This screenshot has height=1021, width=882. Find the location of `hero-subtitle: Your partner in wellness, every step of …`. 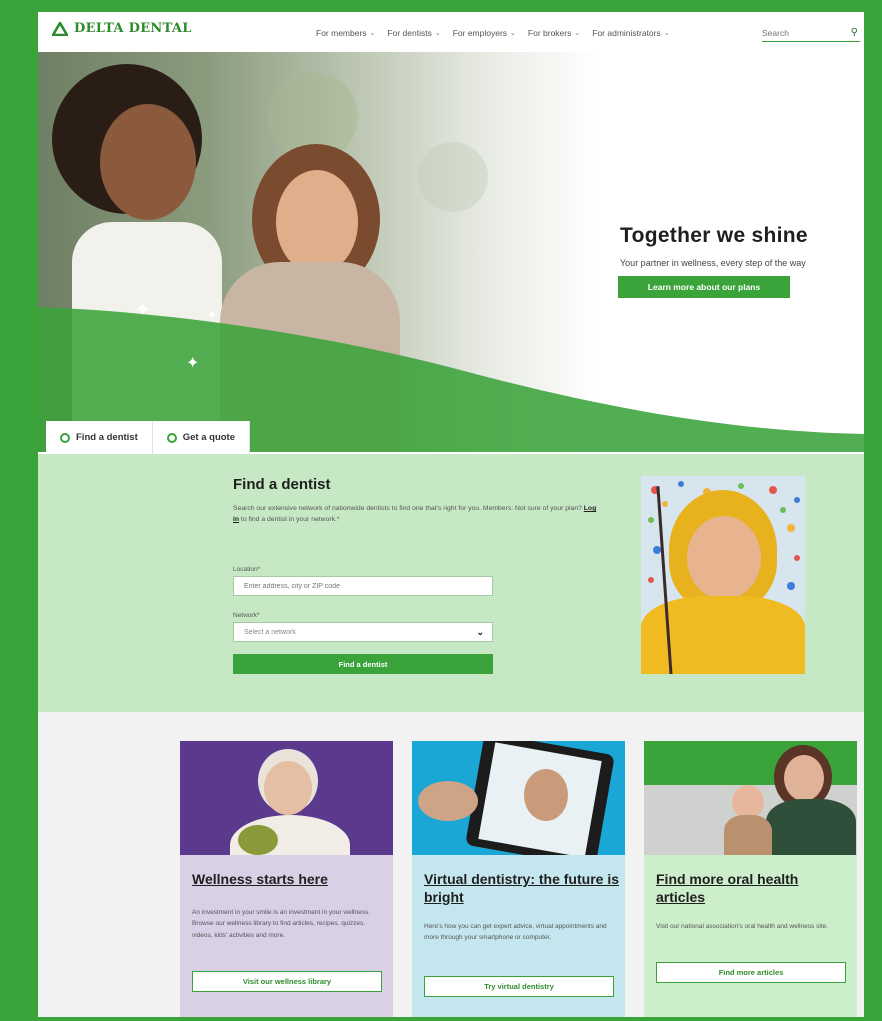

hero-subtitle: Your partner in wellness, every step of … is located at coordinates (713, 263).